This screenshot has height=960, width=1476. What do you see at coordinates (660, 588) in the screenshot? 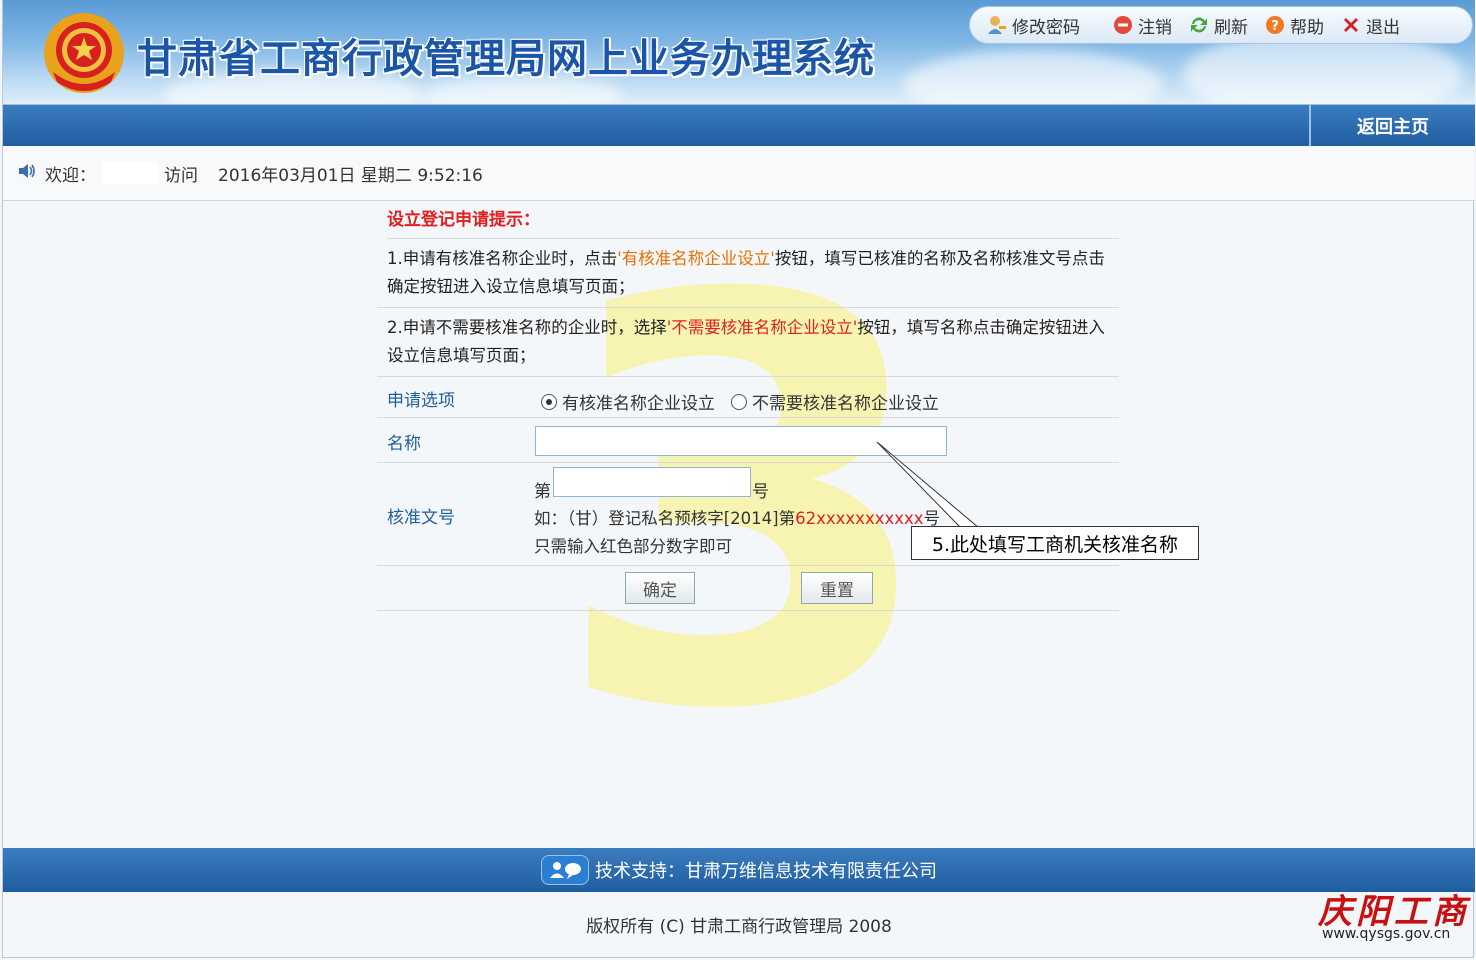
I see `confirm-button: 确定` at bounding box center [660, 588].